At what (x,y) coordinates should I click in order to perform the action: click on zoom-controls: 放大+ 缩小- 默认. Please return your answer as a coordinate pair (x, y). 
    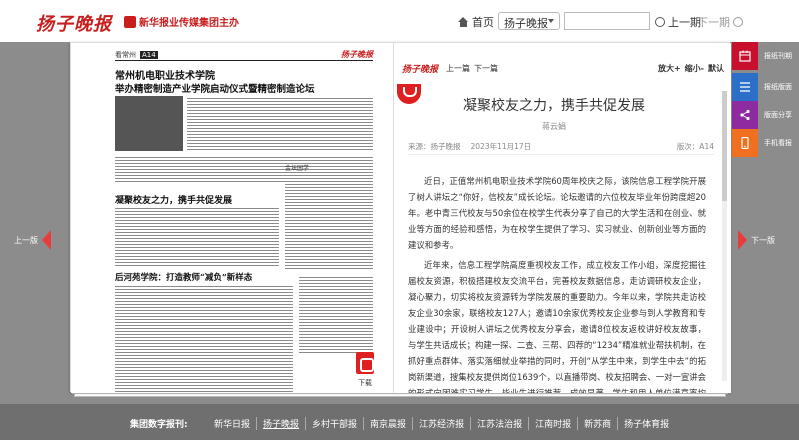
    Looking at the image, I should click on (691, 68).